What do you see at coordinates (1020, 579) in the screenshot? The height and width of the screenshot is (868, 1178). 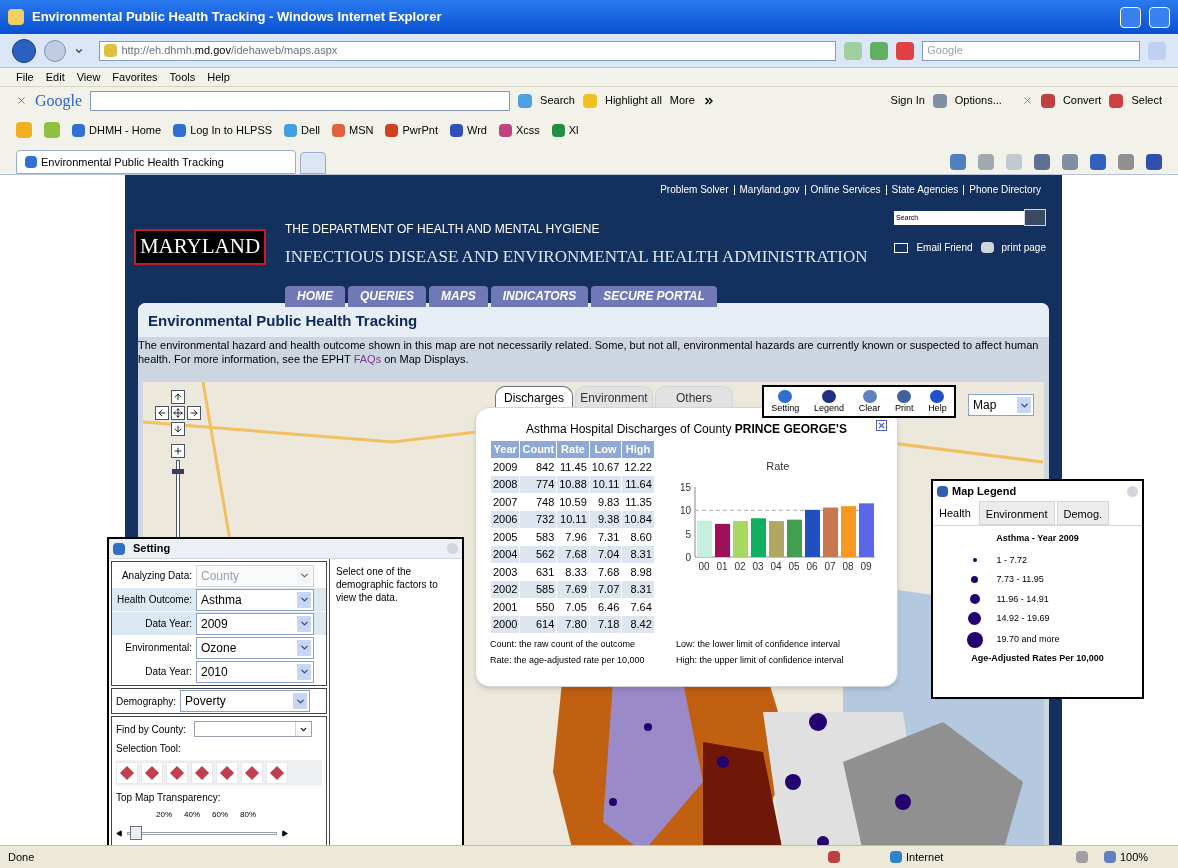 I see `legend-label: 7.73 - 11.95` at bounding box center [1020, 579].